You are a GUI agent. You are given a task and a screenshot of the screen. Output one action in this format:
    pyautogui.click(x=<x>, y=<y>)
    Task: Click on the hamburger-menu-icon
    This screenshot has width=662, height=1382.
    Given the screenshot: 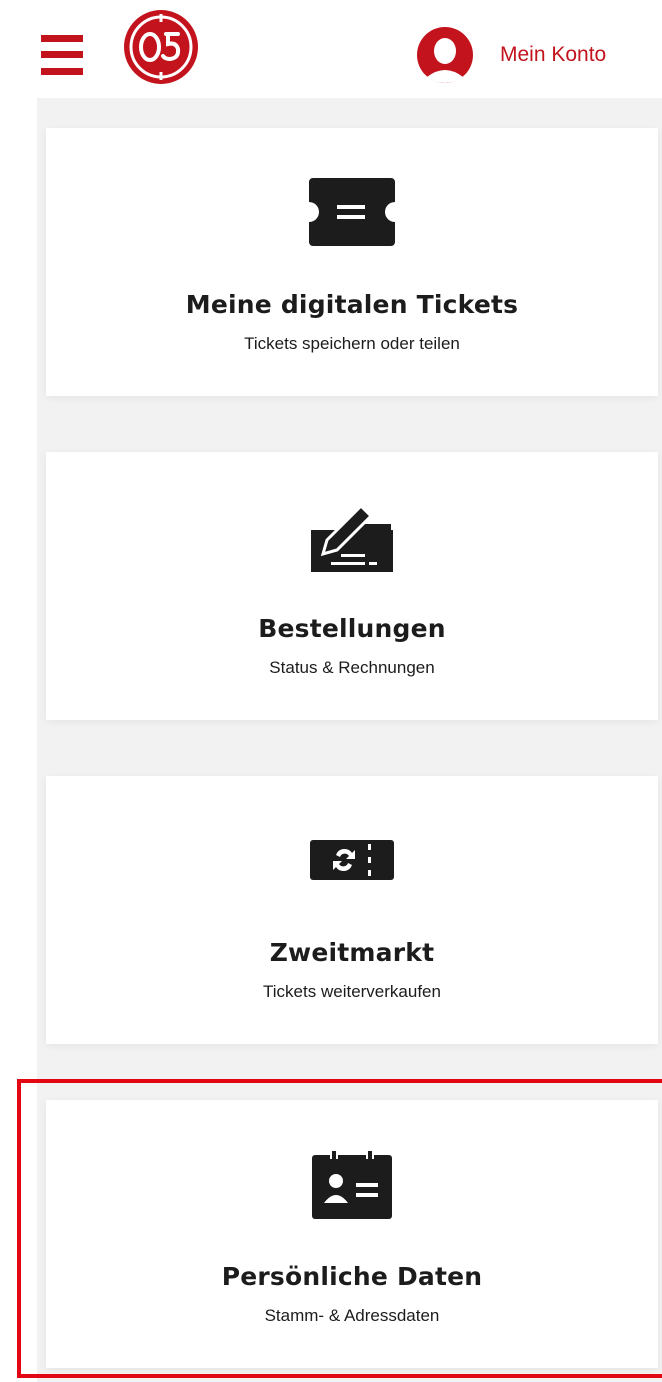 What is the action you would take?
    pyautogui.click(x=62, y=55)
    